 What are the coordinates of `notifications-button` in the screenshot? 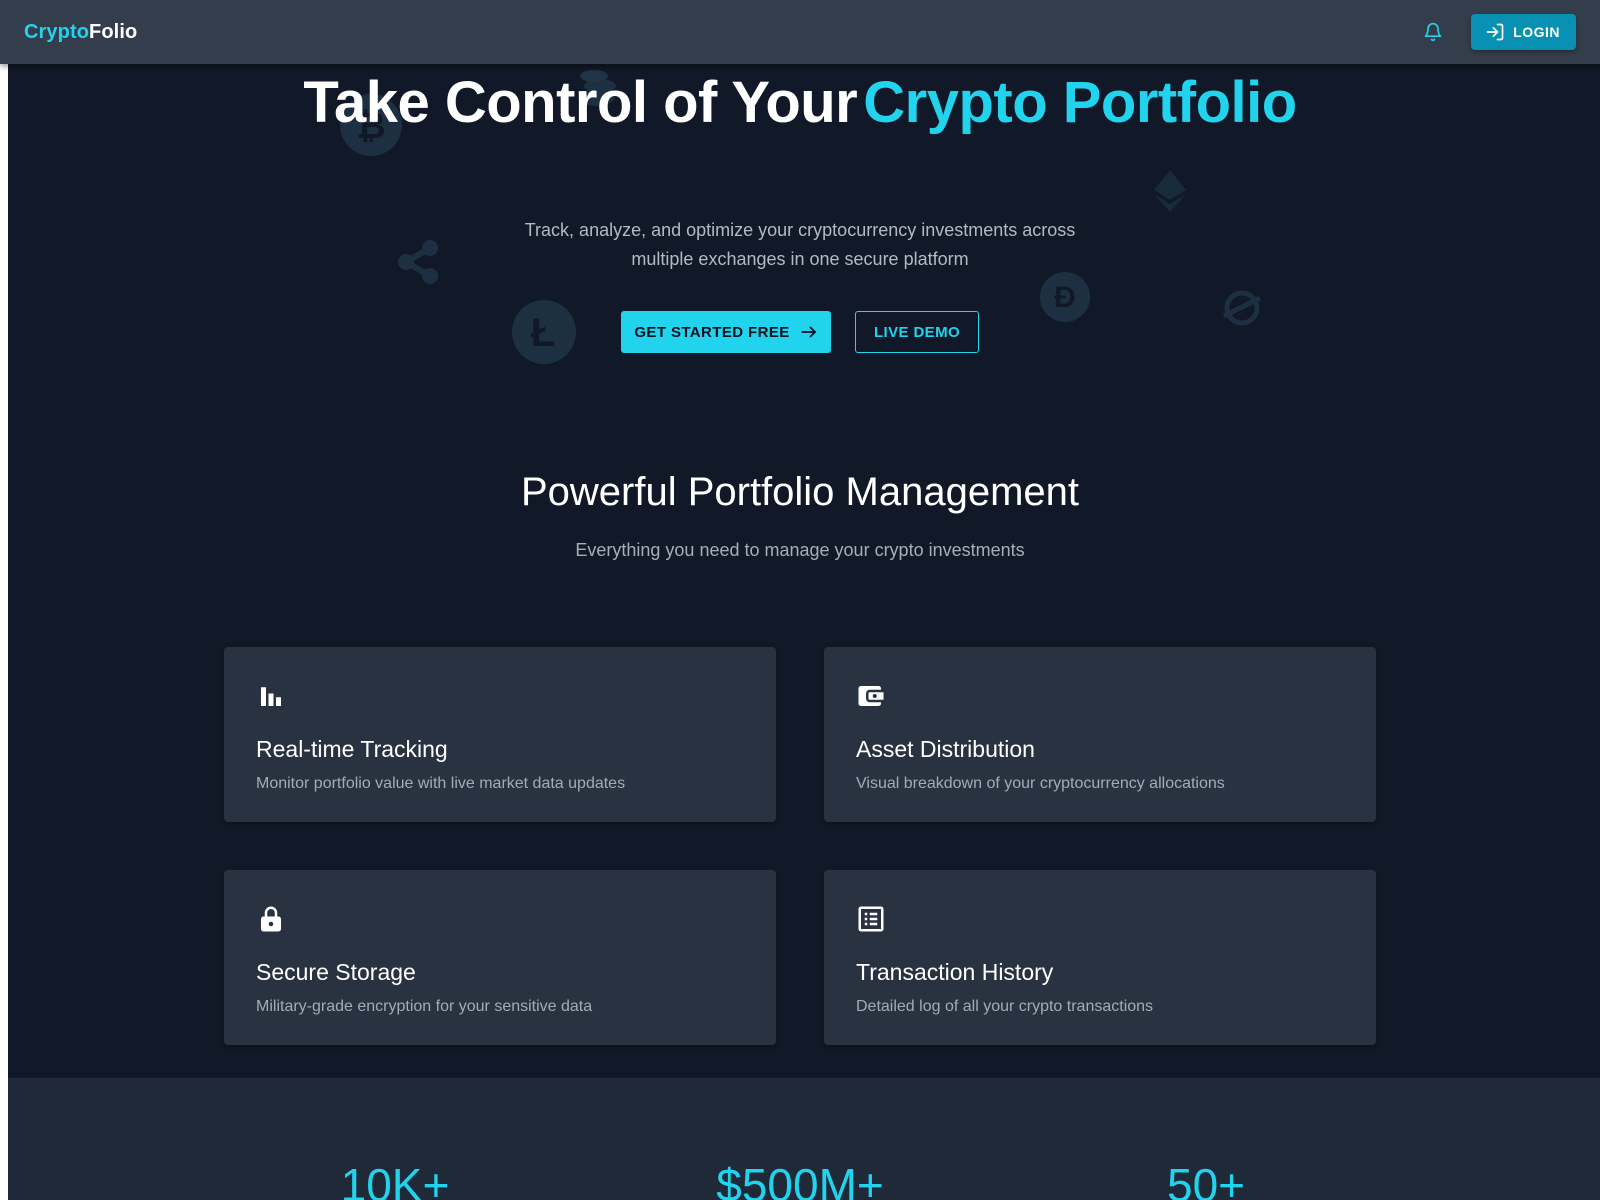 It's located at (1433, 32).